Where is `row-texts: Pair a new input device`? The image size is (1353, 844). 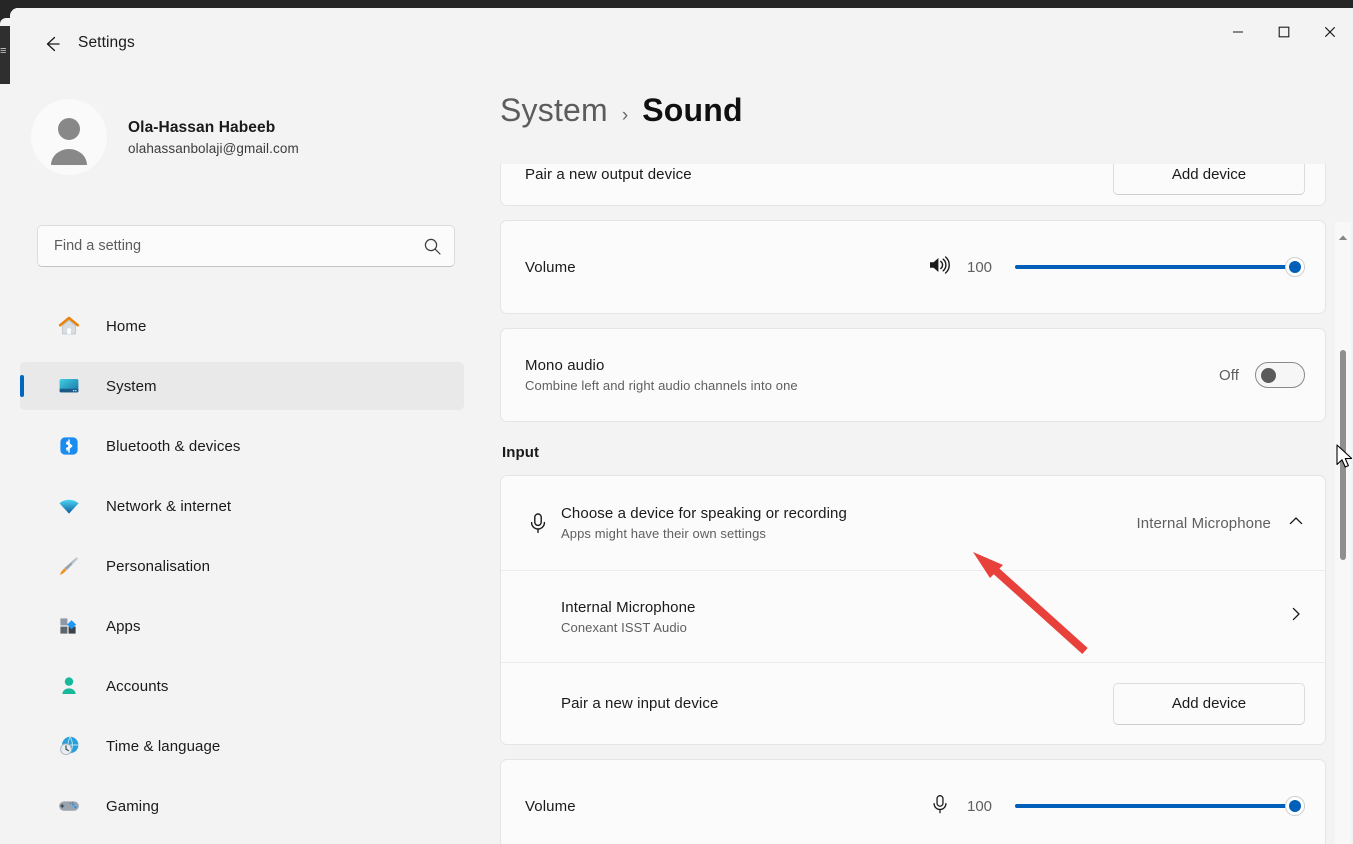 row-texts: Pair a new input device is located at coordinates (837, 703).